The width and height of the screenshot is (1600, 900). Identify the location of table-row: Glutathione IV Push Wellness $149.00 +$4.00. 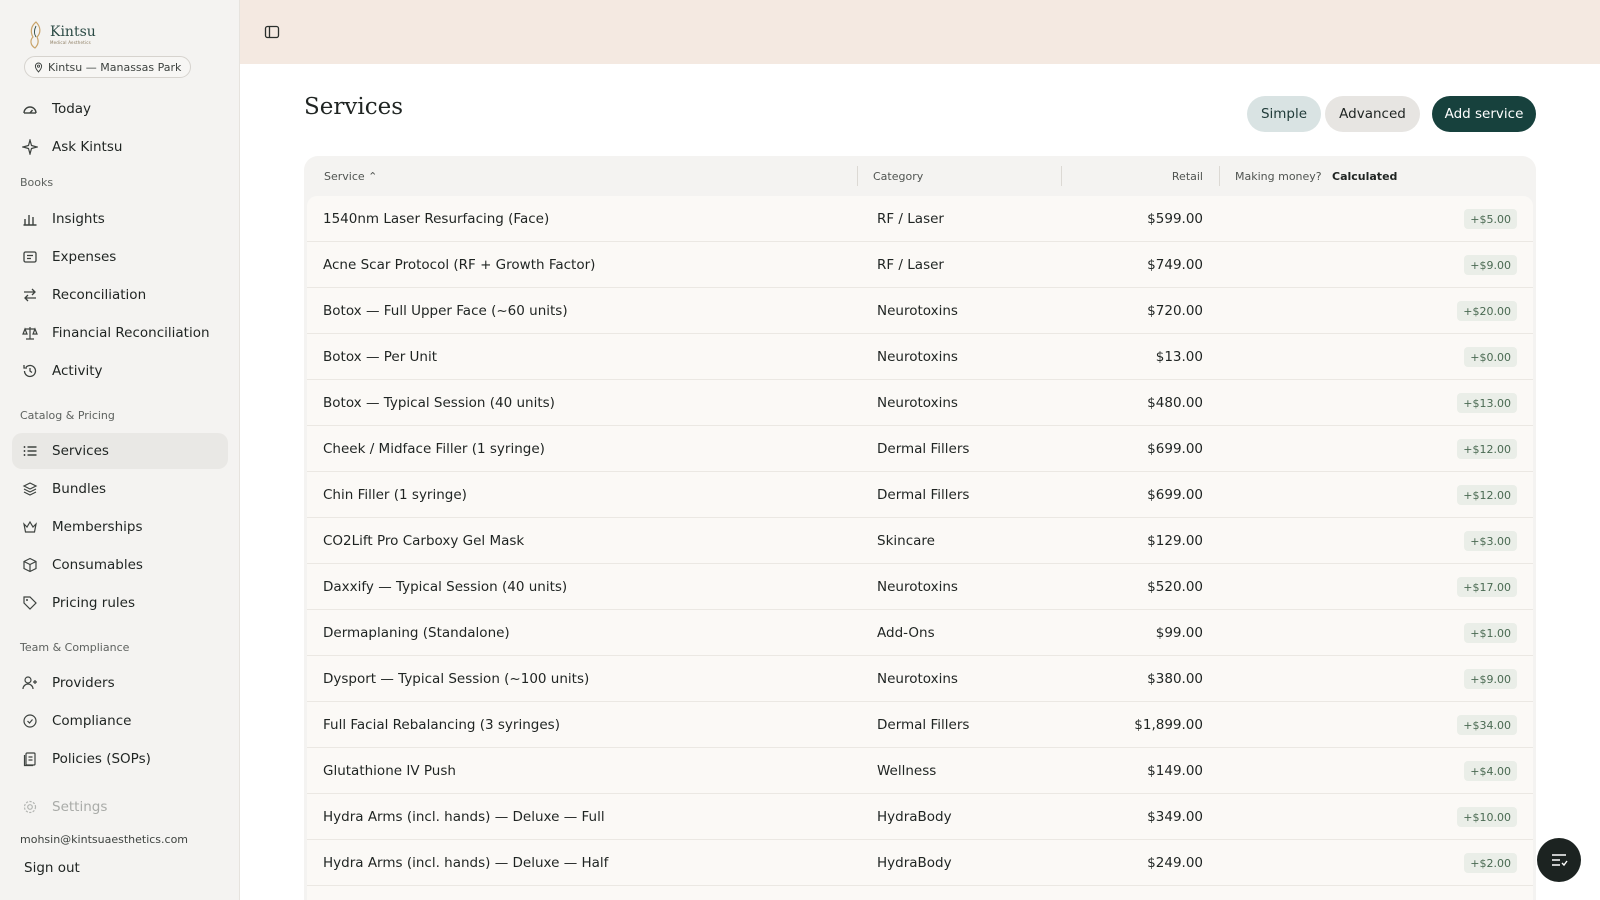
(920, 771).